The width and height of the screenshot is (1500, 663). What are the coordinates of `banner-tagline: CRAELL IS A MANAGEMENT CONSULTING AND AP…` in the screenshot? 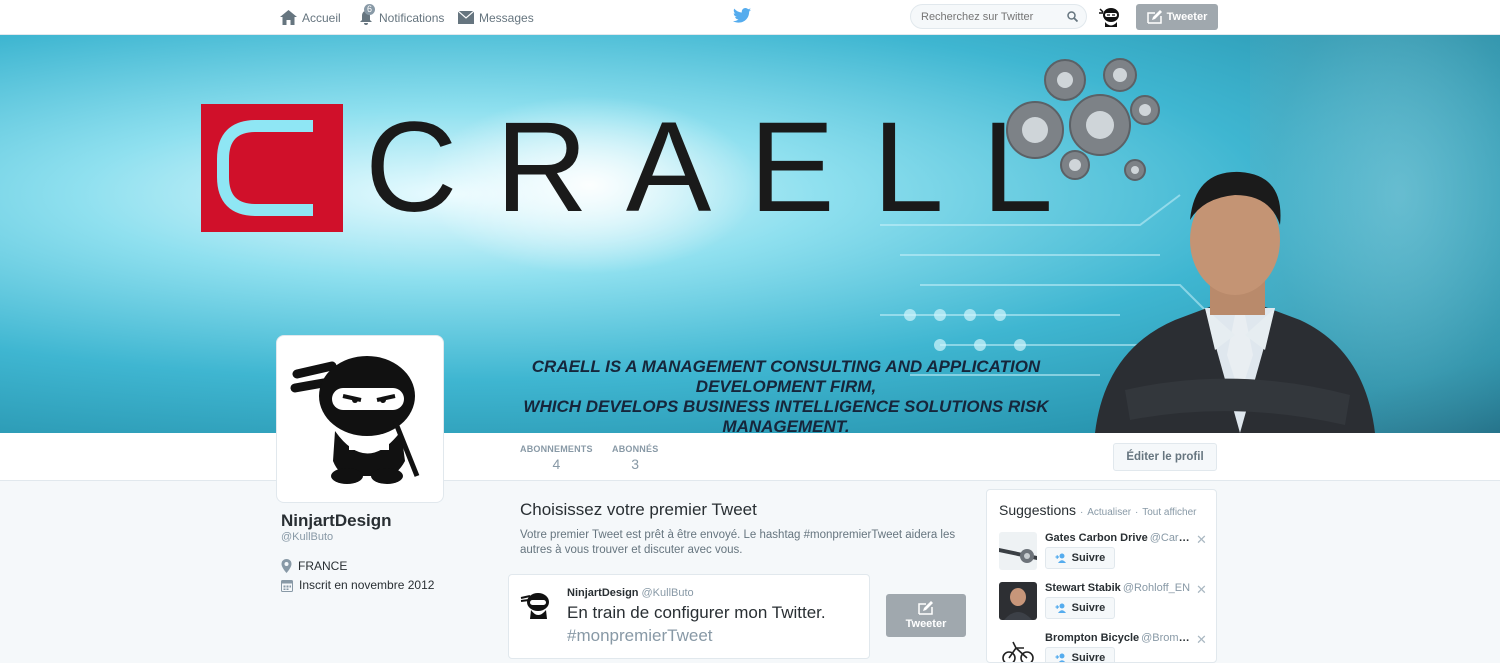 It's located at (786, 395).